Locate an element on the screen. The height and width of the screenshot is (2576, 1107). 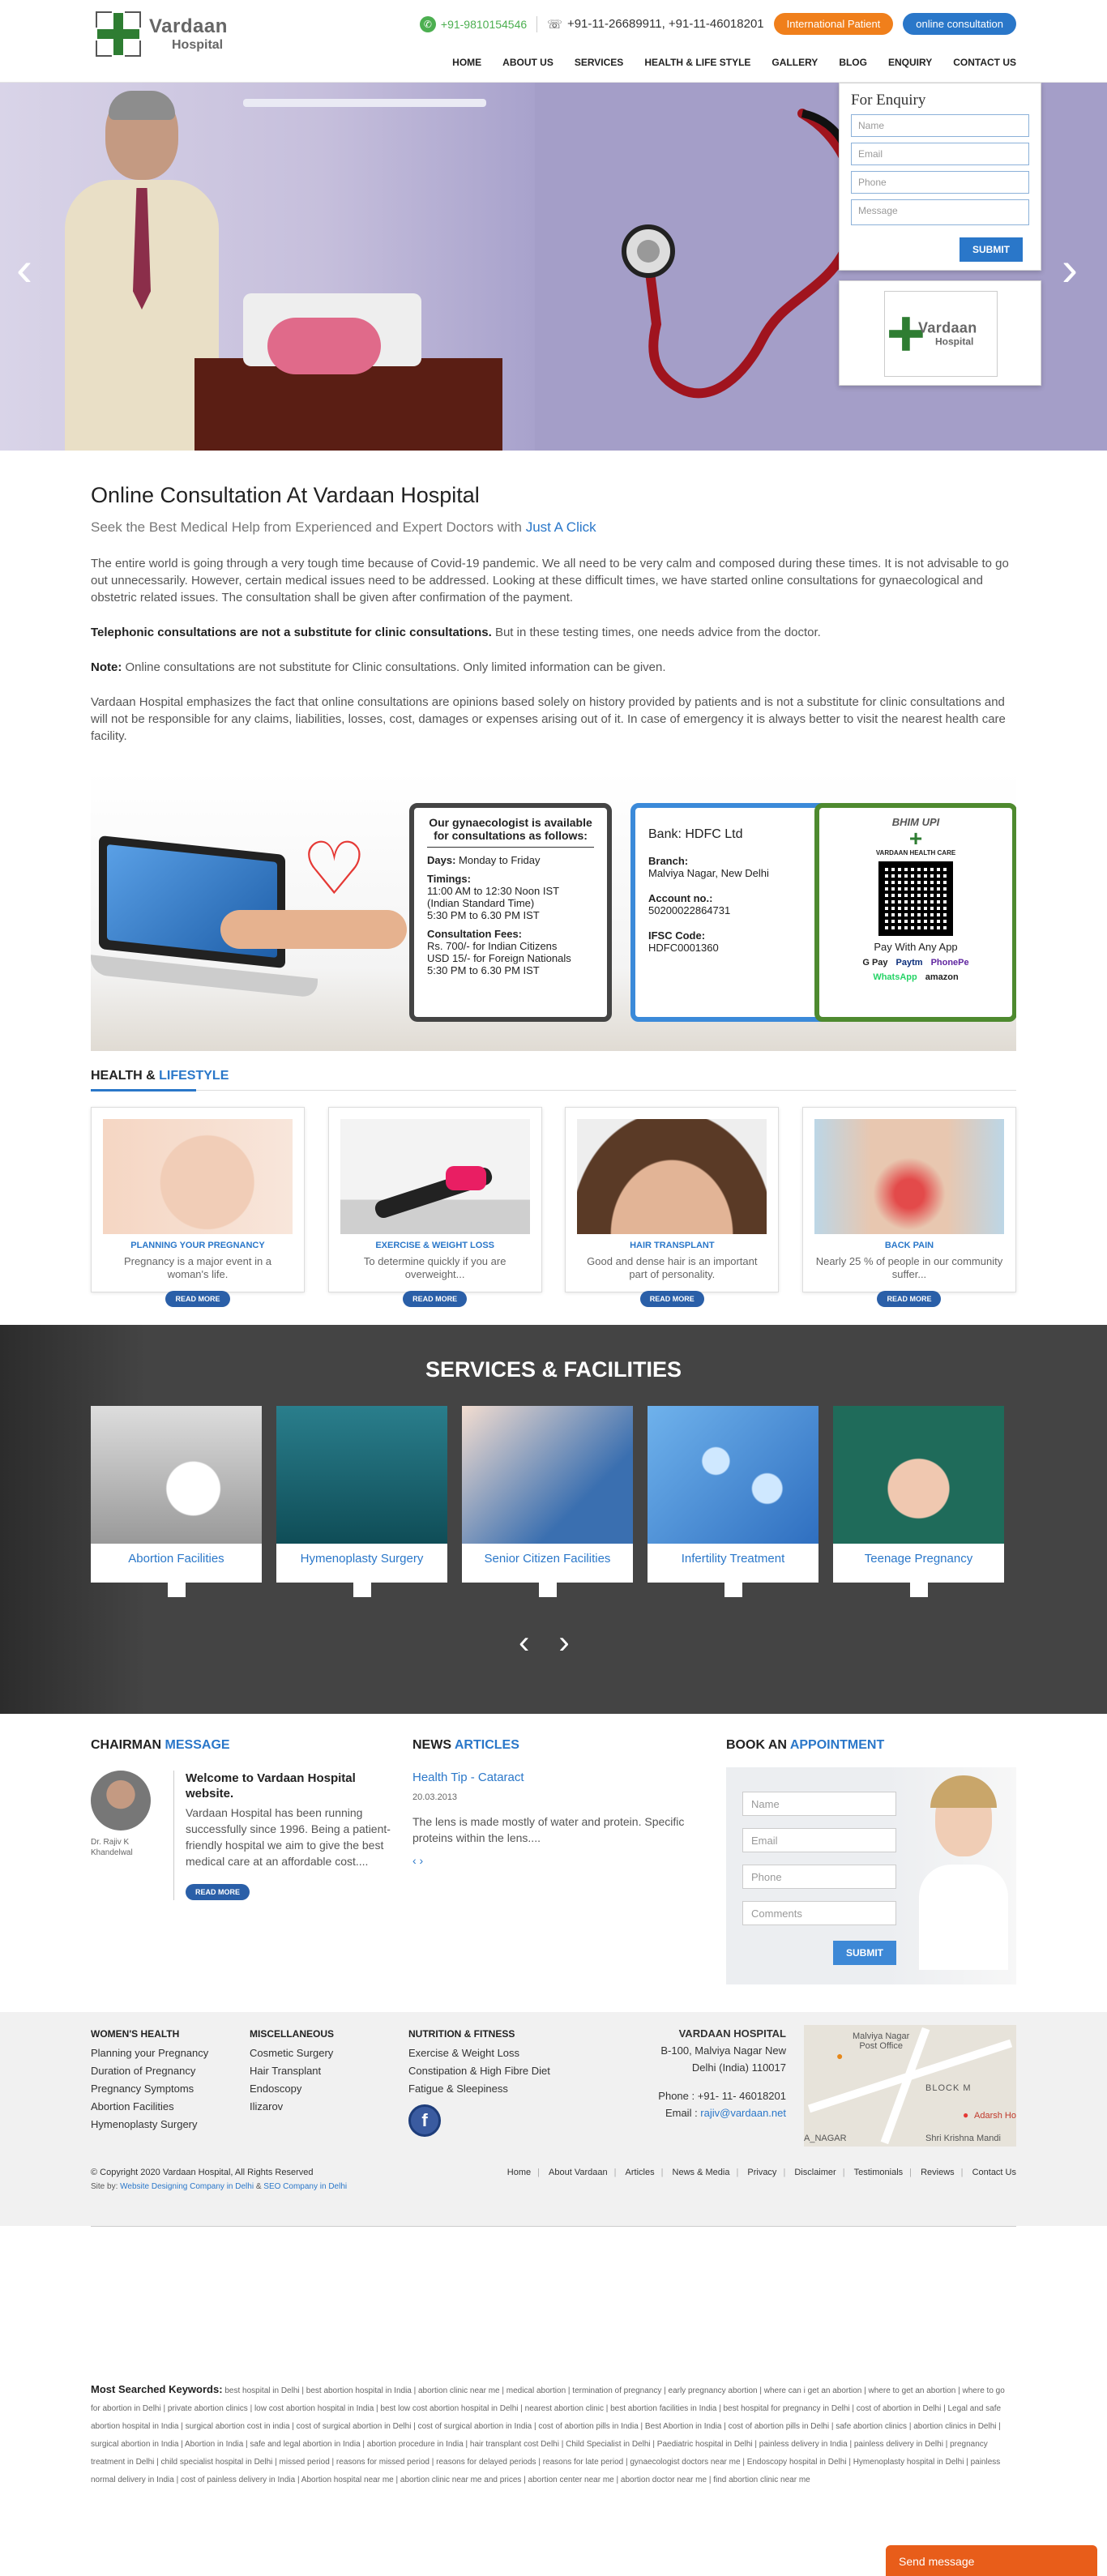
footer-link: Planning your Pregnancy is located at coordinates (170, 2053).